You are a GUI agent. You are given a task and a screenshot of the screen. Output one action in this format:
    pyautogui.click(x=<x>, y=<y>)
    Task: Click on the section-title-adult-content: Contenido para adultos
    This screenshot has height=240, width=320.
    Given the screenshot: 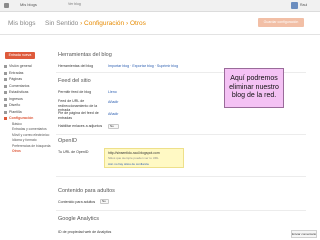 What is the action you would take?
    pyautogui.click(x=86, y=191)
    